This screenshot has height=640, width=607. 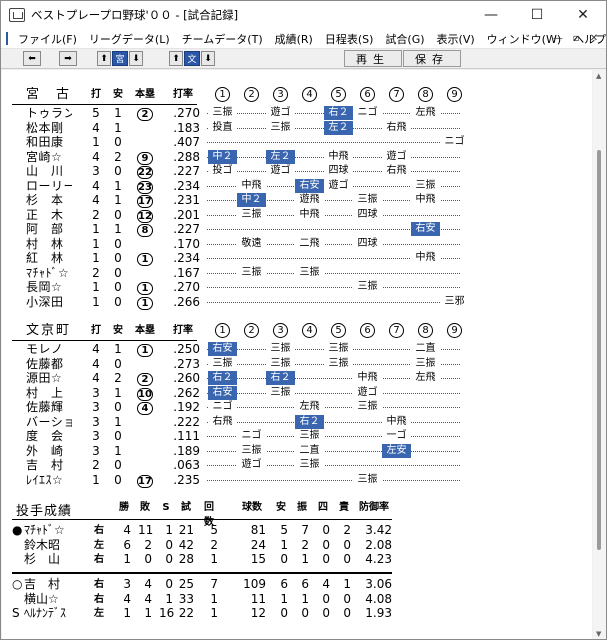 I want to click on team1-toggle: 宮, so click(x=120, y=58).